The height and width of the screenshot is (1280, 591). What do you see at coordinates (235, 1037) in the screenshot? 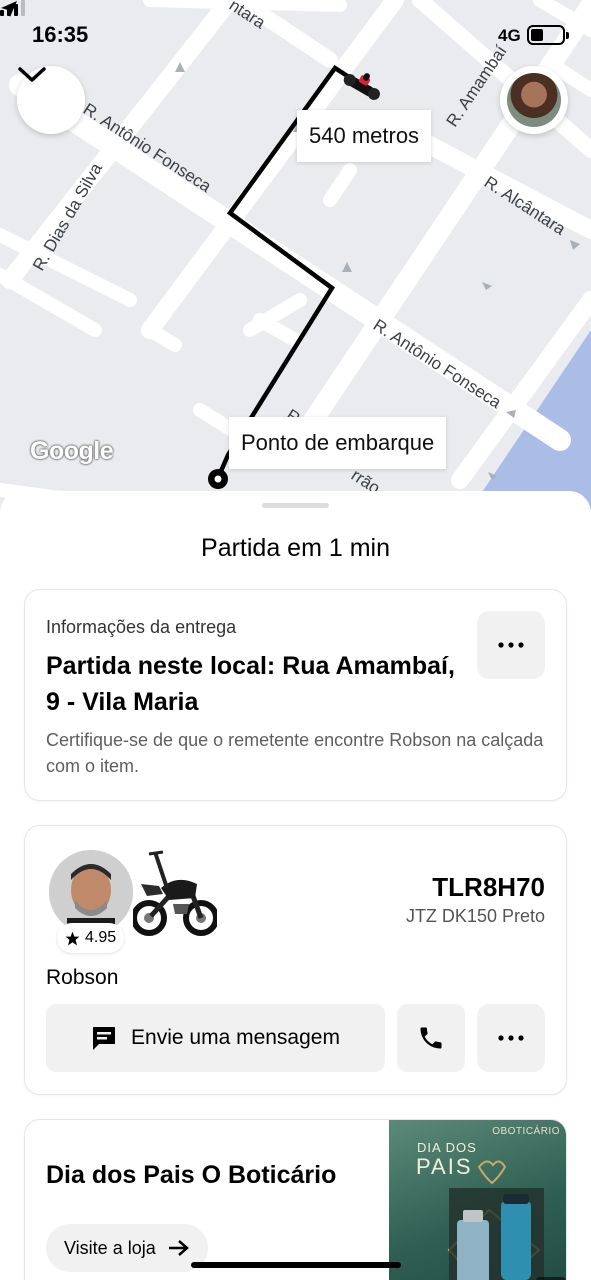
I see `send-message-label: Envie uma mensagem` at bounding box center [235, 1037].